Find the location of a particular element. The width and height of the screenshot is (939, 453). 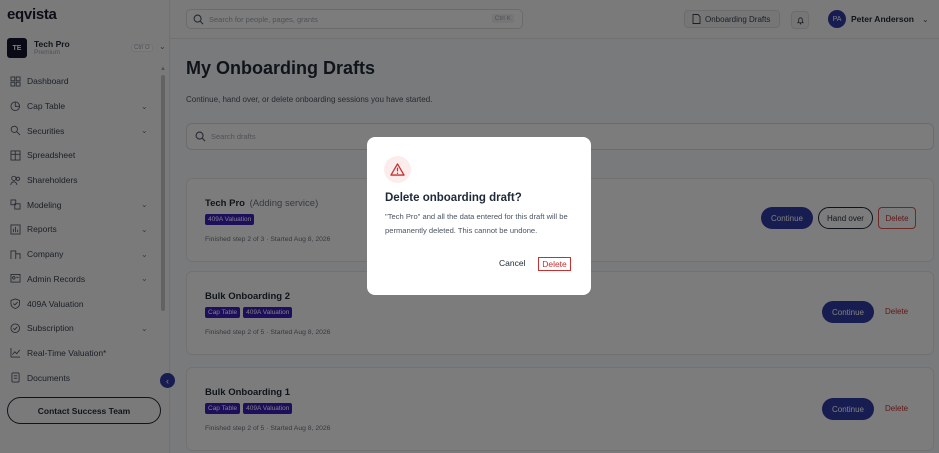

dialog-title: Delete onboarding draft? is located at coordinates (453, 198).